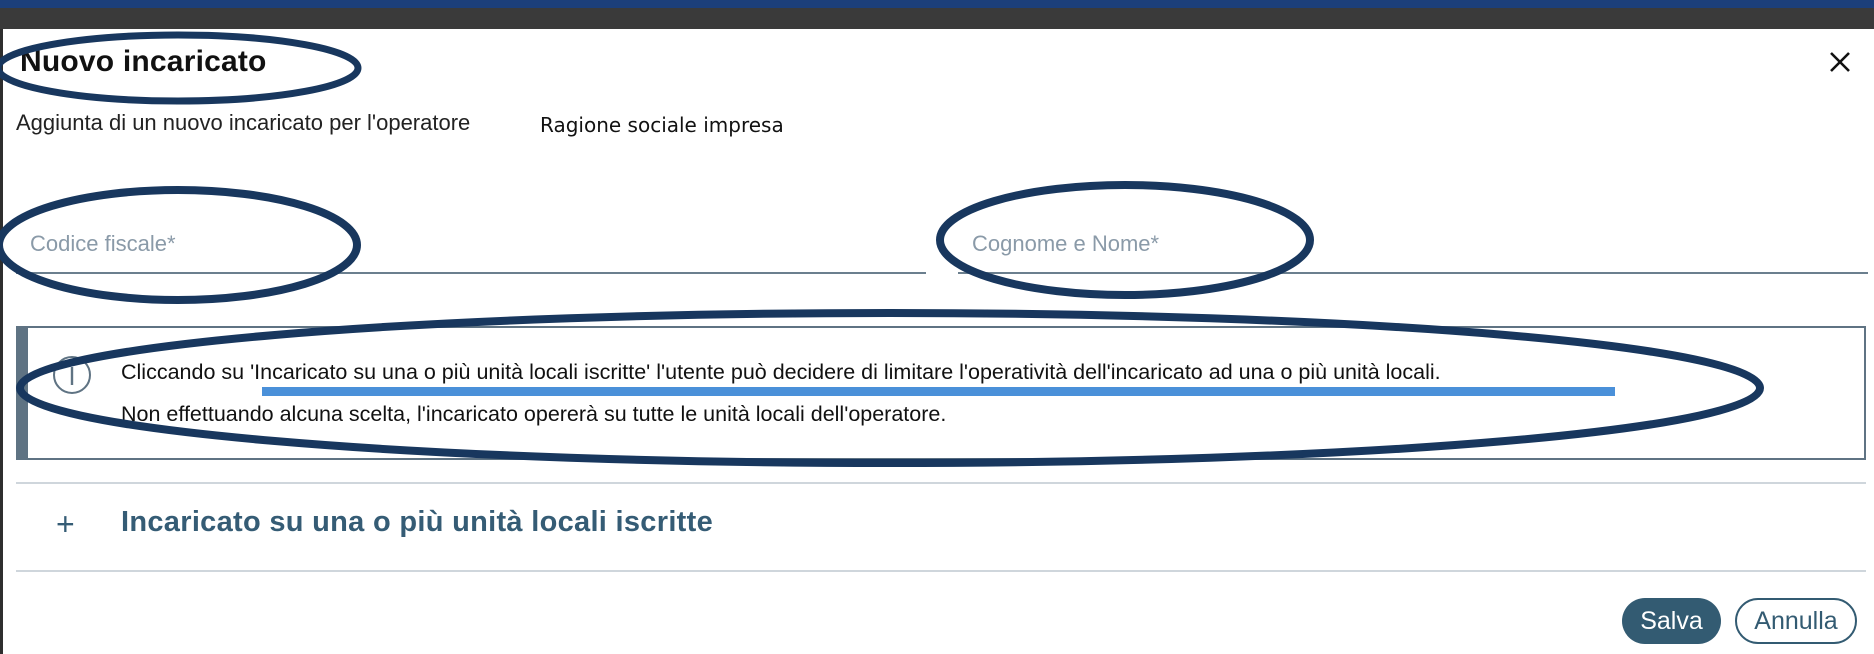 This screenshot has height=654, width=1874. I want to click on cognome-nome-input, so click(1413, 244).